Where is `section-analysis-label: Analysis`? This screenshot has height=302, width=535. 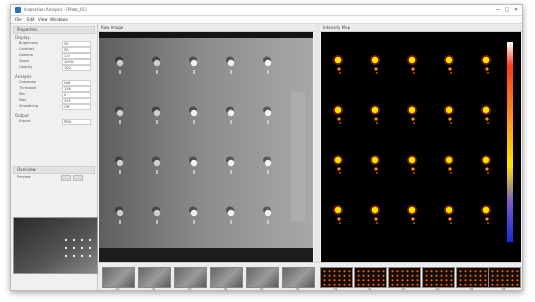 section-analysis-label: Analysis is located at coordinates (23, 76).